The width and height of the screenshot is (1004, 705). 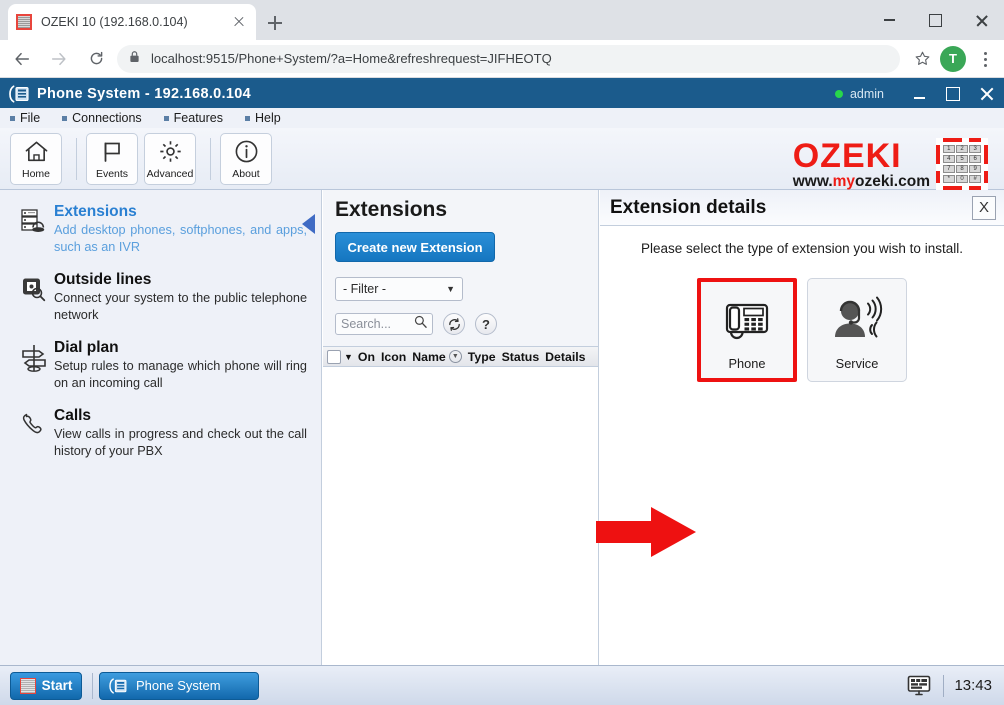 I want to click on browser-minimize-button, so click(x=889, y=20).